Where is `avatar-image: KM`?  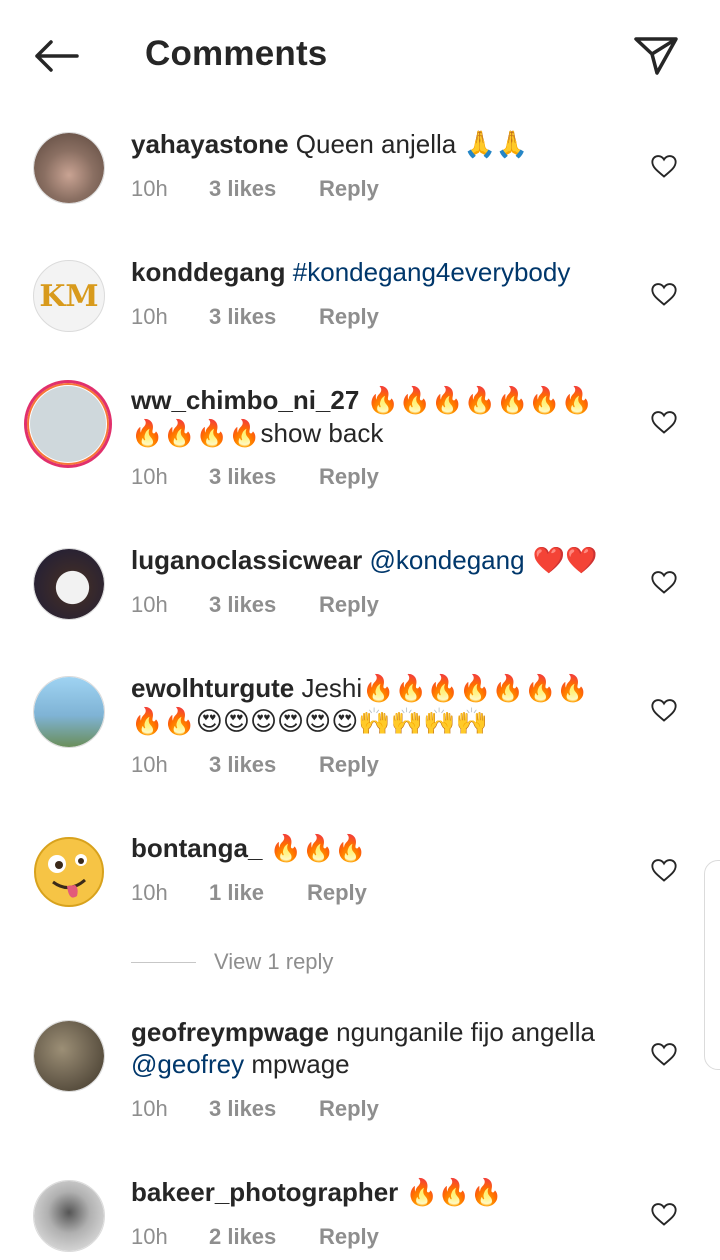
avatar-image: KM is located at coordinates (69, 296).